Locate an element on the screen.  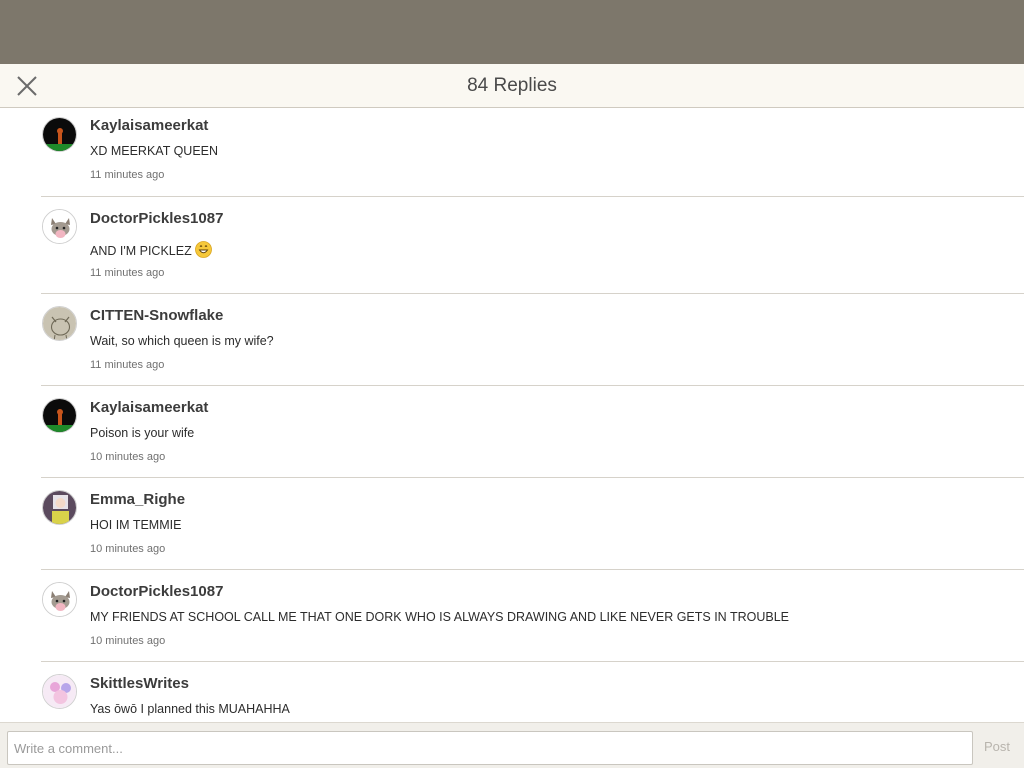
page-title: 84 Replies is located at coordinates (512, 85).